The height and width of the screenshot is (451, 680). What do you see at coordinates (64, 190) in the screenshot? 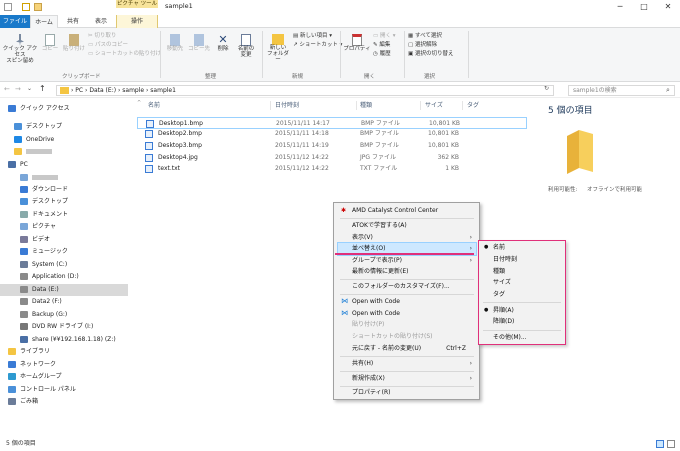
I see `nav-item: ダウンロード` at bounding box center [64, 190].